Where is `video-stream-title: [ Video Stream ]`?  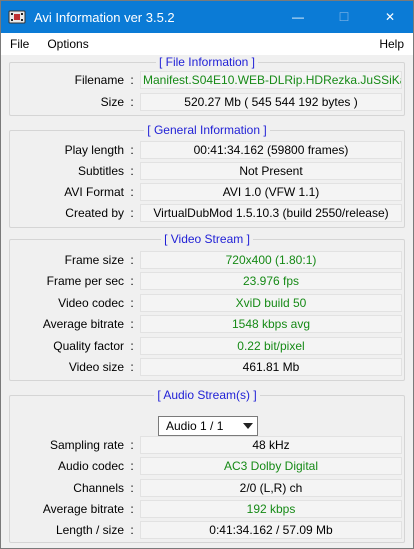
video-stream-title: [ Video Stream ] is located at coordinates (207, 239).